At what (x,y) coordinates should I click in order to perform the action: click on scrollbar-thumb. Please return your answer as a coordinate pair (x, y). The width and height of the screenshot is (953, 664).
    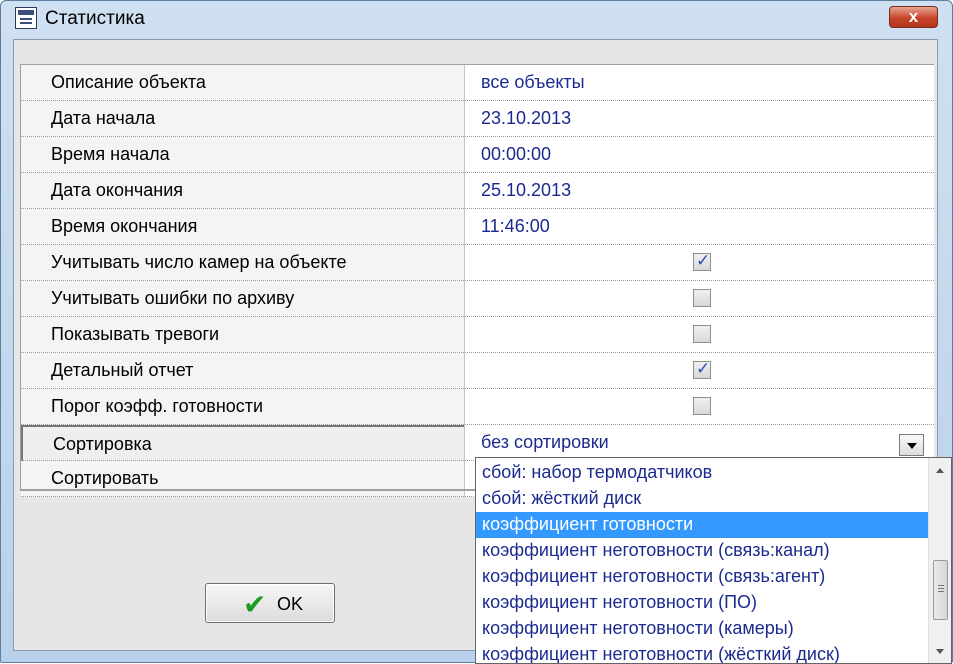
    Looking at the image, I should click on (940, 590).